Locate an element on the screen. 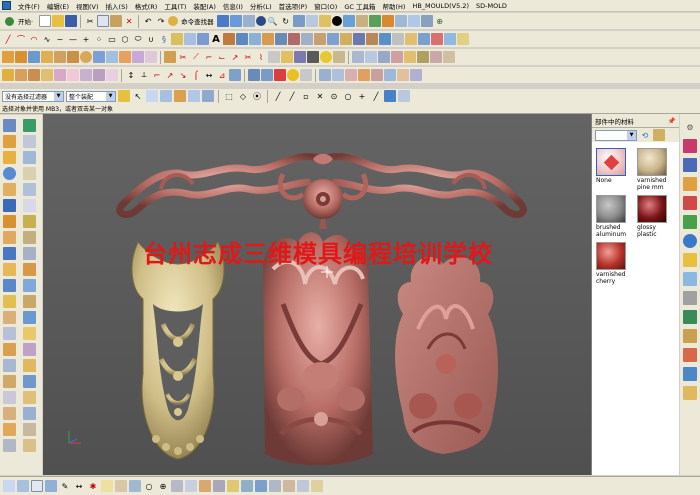 This screenshot has height=495, width=700. material-item: None is located at coordinates (614, 169).